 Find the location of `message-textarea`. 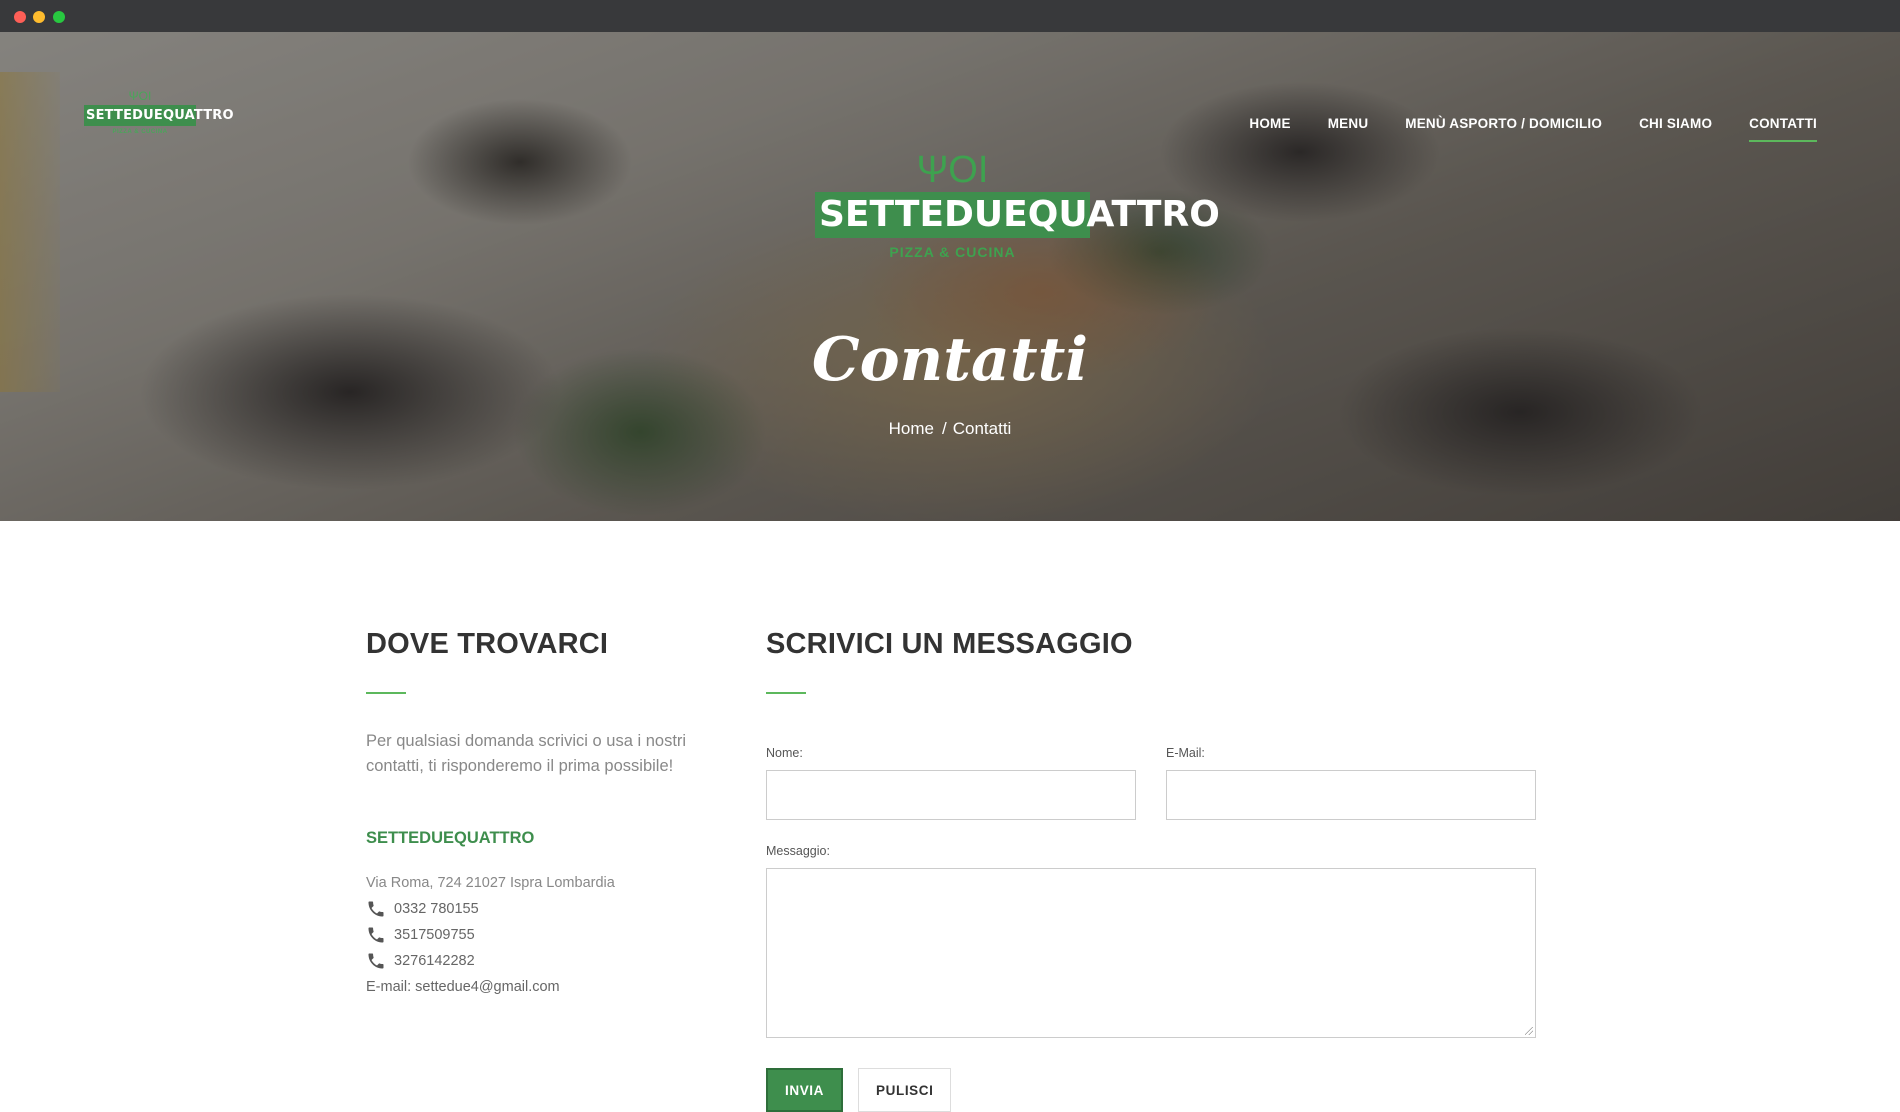

message-textarea is located at coordinates (1151, 953).